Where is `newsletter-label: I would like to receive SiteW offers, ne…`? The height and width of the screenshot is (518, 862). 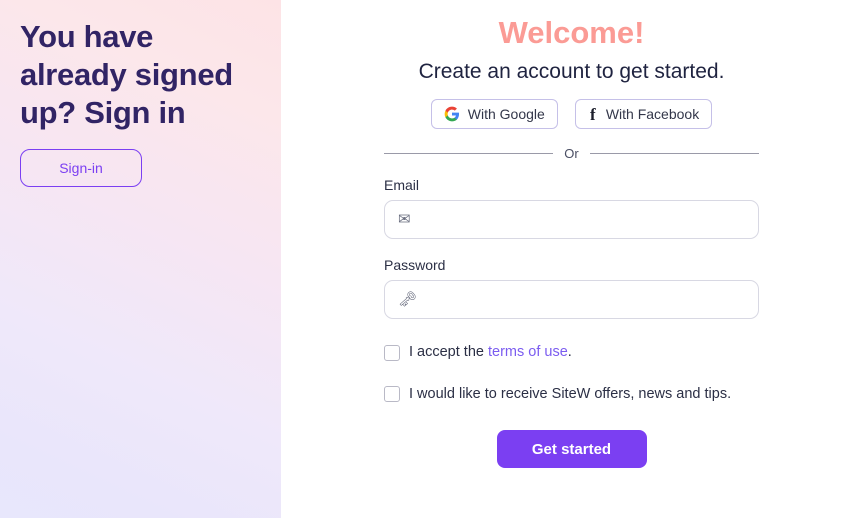 newsletter-label: I would like to receive SiteW offers, ne… is located at coordinates (570, 393).